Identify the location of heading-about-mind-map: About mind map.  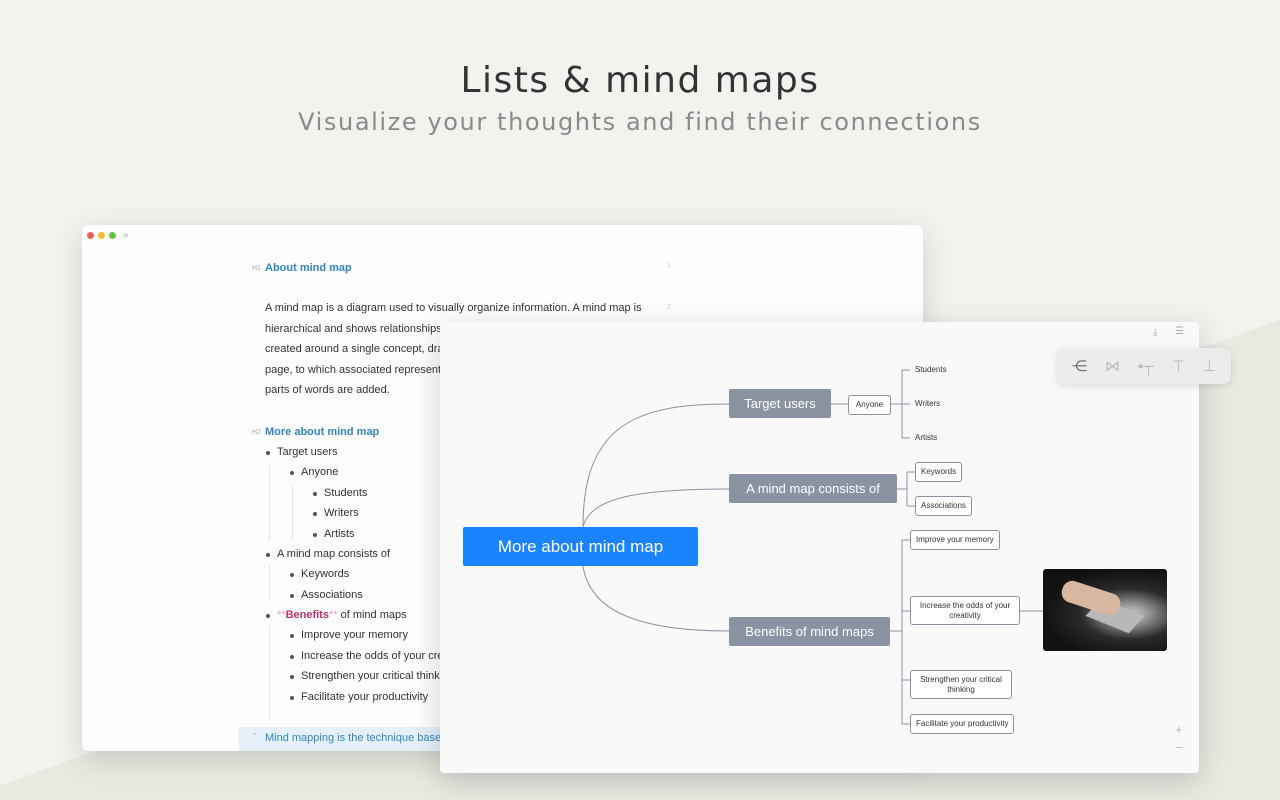
(308, 268).